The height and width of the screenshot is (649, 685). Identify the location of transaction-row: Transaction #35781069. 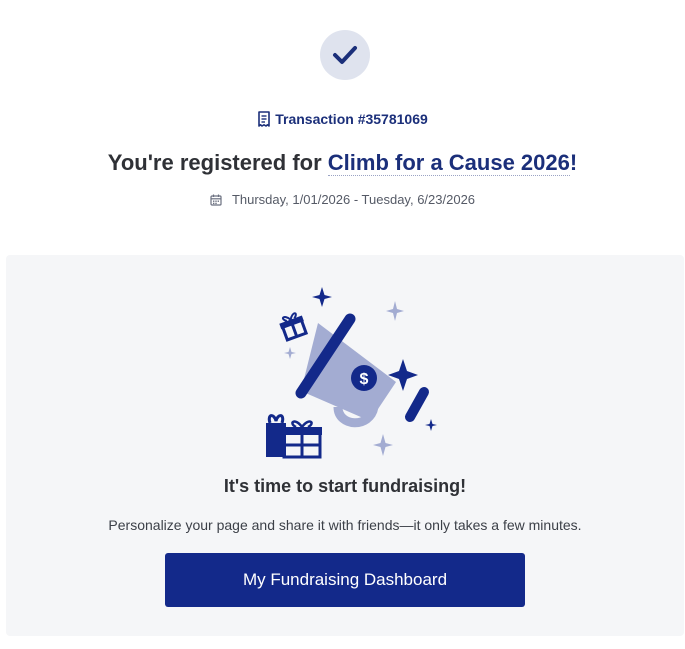
(342, 119).